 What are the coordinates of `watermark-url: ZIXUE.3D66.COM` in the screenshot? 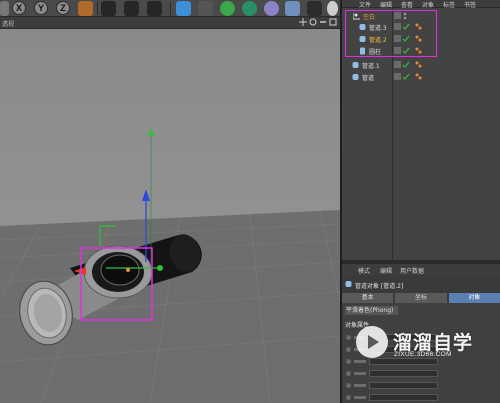 It's located at (423, 354).